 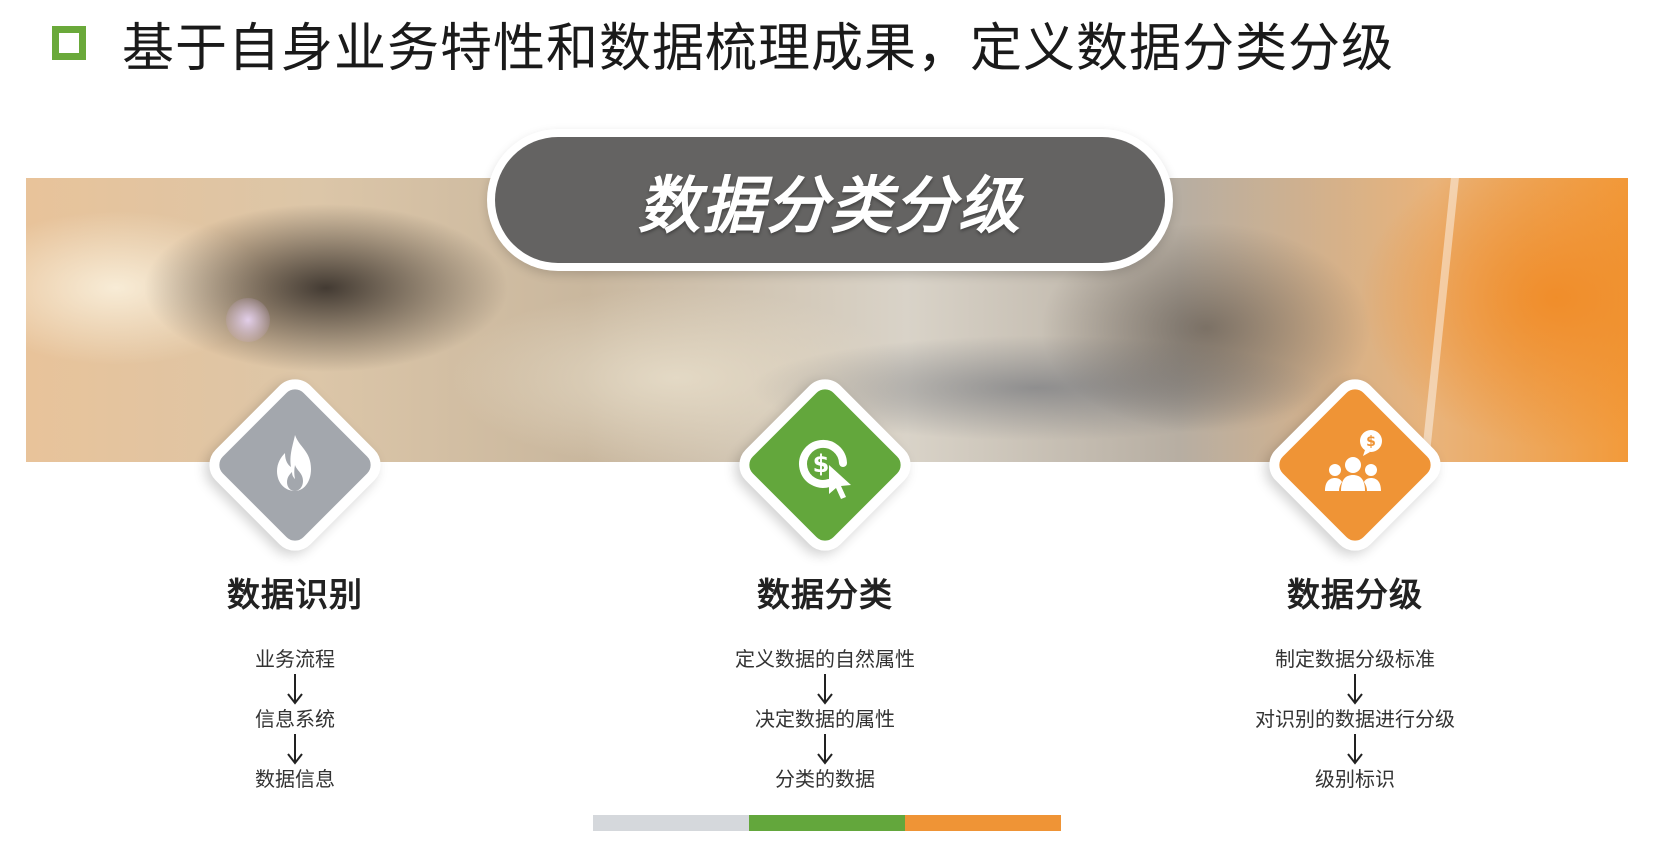 I want to click on dollar-cursor-icon: $, so click(x=825, y=469).